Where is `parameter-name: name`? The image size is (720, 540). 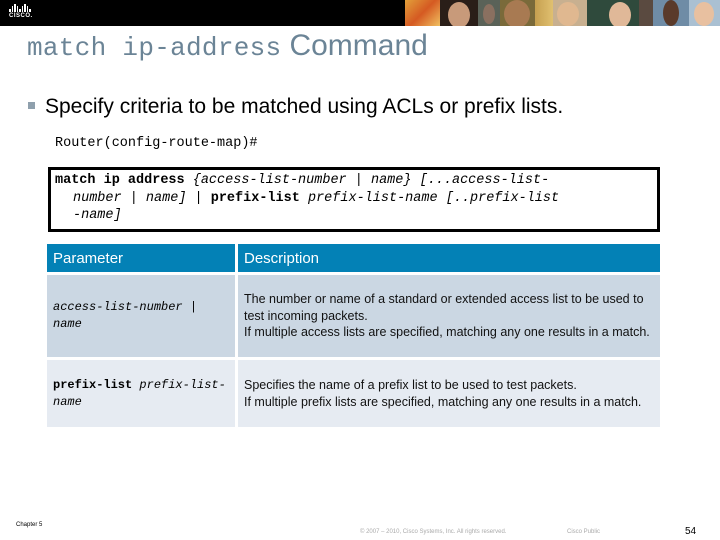
parameter-name: name is located at coordinates (67, 324).